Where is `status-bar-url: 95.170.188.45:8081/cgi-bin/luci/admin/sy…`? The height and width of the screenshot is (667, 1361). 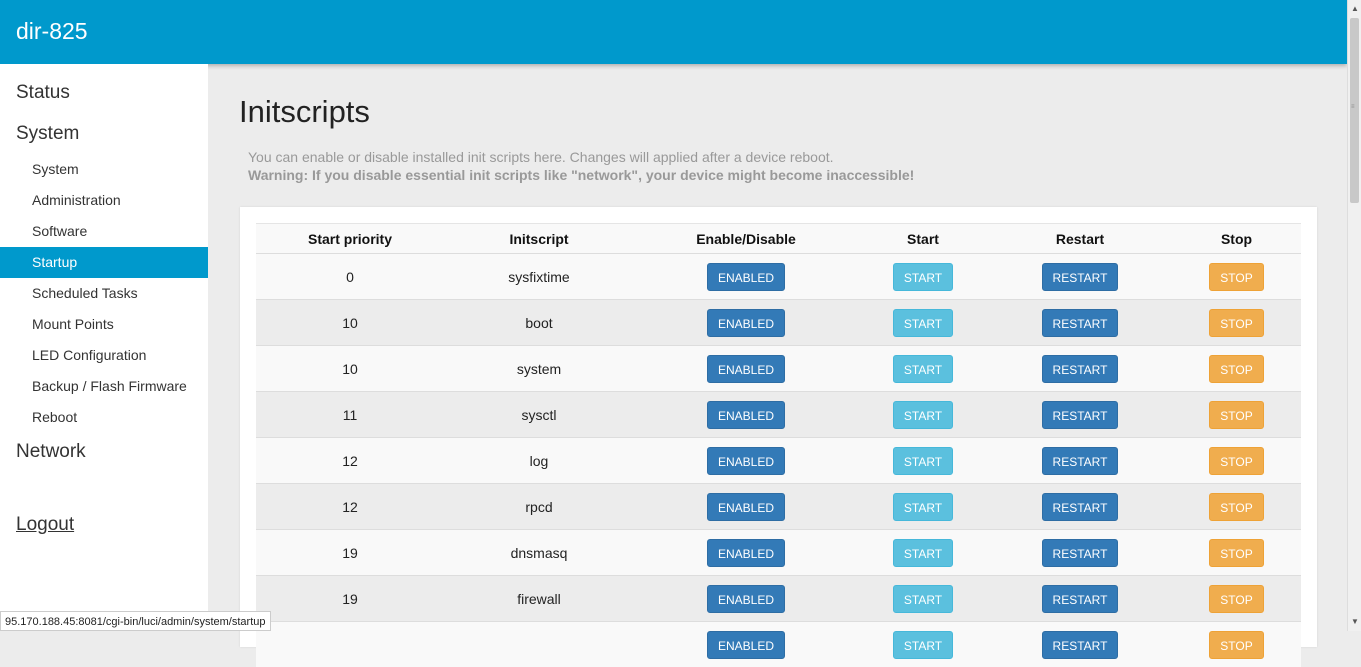
status-bar-url: 95.170.188.45:8081/cgi-bin/luci/admin/sy… is located at coordinates (135, 621).